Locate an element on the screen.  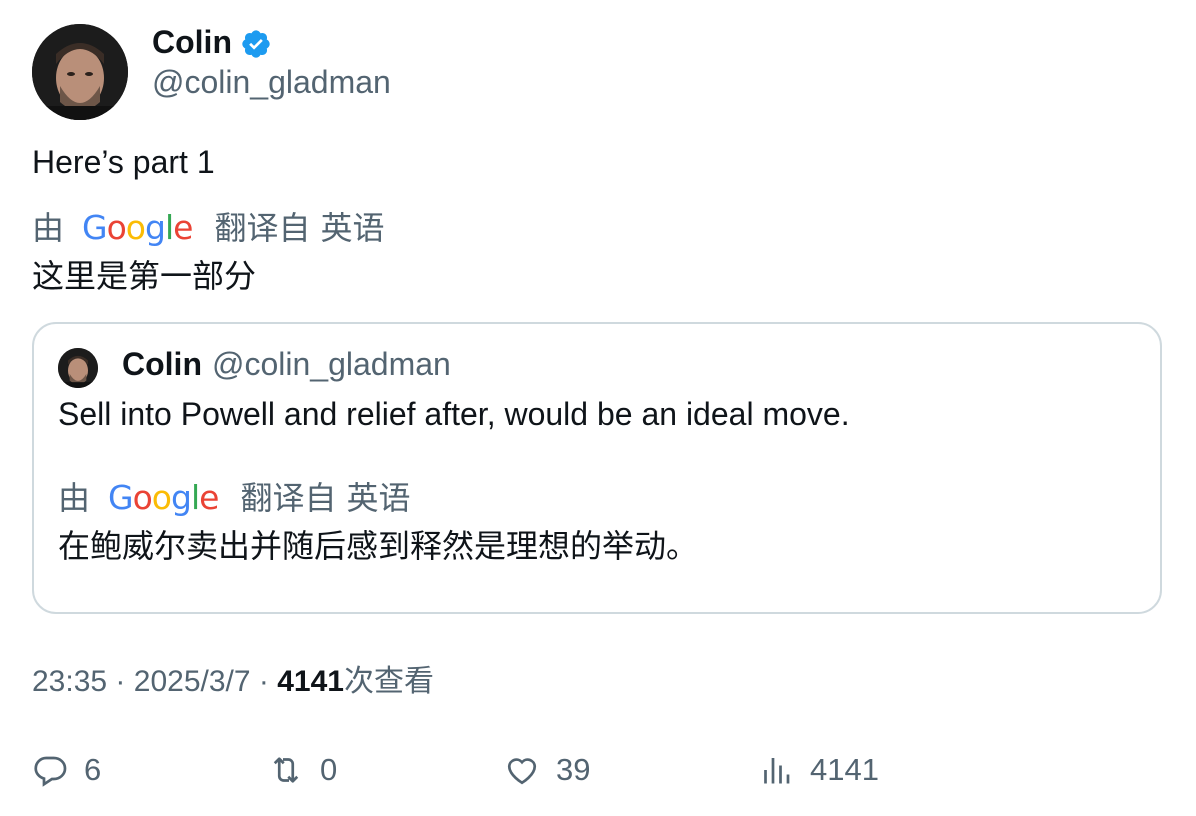
tweet-meta: 23:35 · 2025/3/7 · 4141次查看 is located at coordinates (233, 682).